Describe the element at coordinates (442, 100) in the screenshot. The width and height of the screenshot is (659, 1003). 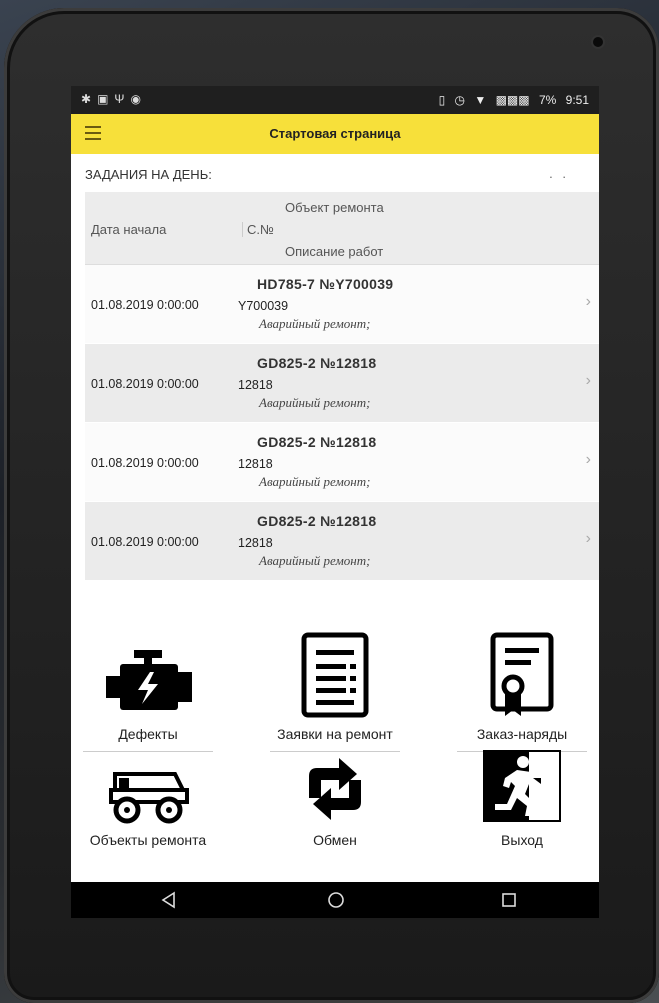
I see `vibrate-icon: ▯` at that location.